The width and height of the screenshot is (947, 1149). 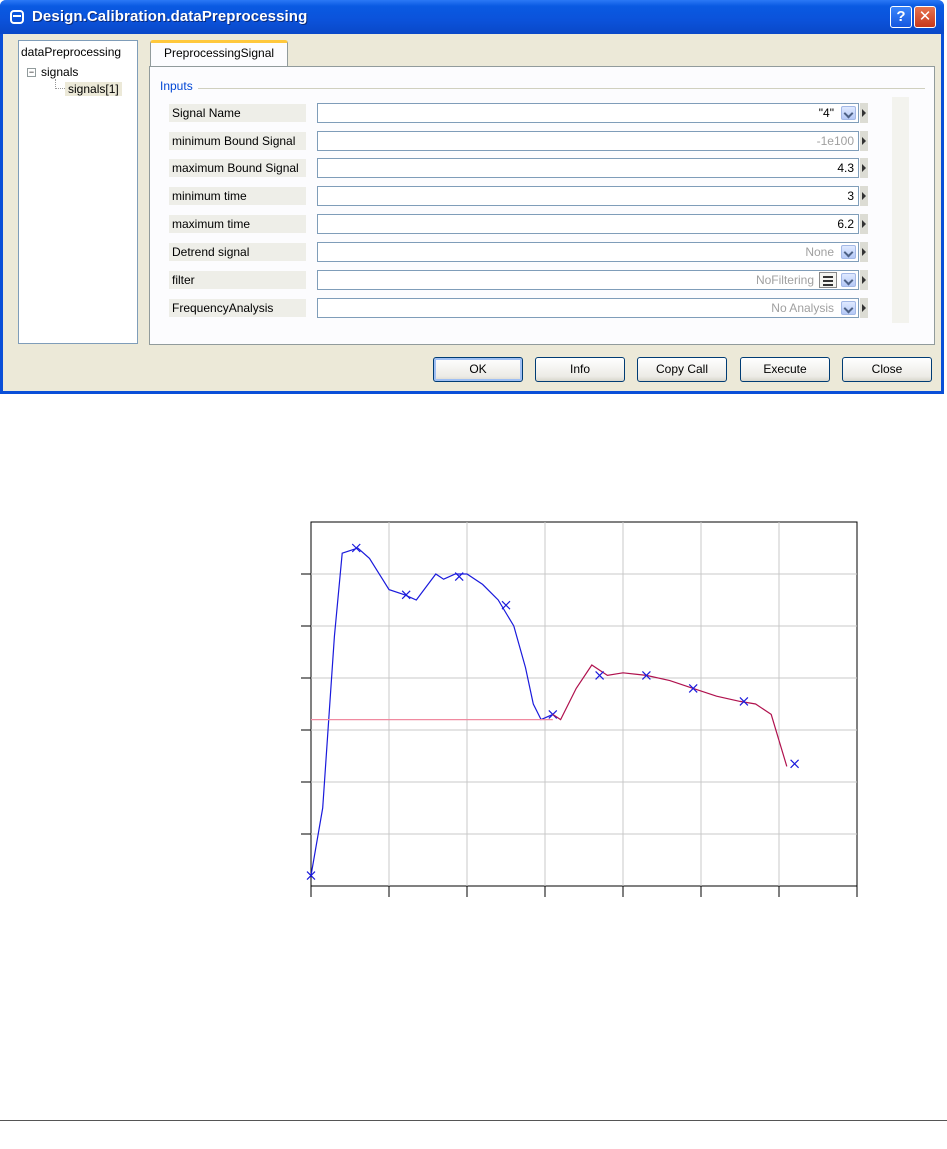 What do you see at coordinates (473, 1120) in the screenshot?
I see `page-divider` at bounding box center [473, 1120].